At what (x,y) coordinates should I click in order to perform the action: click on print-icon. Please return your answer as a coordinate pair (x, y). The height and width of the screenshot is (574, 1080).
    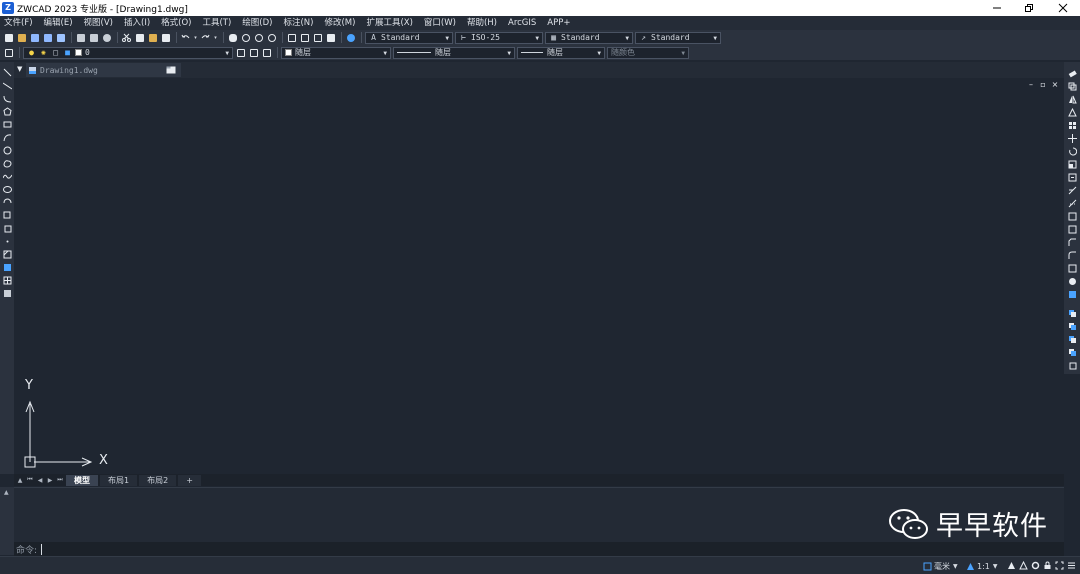
    Looking at the image, I should click on (80, 37).